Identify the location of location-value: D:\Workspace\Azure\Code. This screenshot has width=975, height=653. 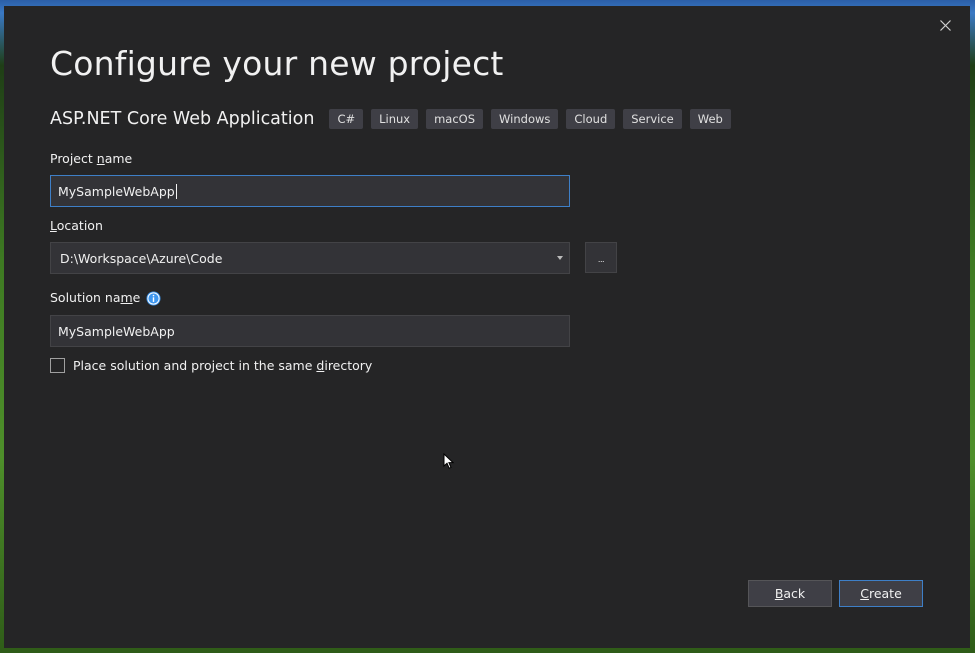
(141, 258).